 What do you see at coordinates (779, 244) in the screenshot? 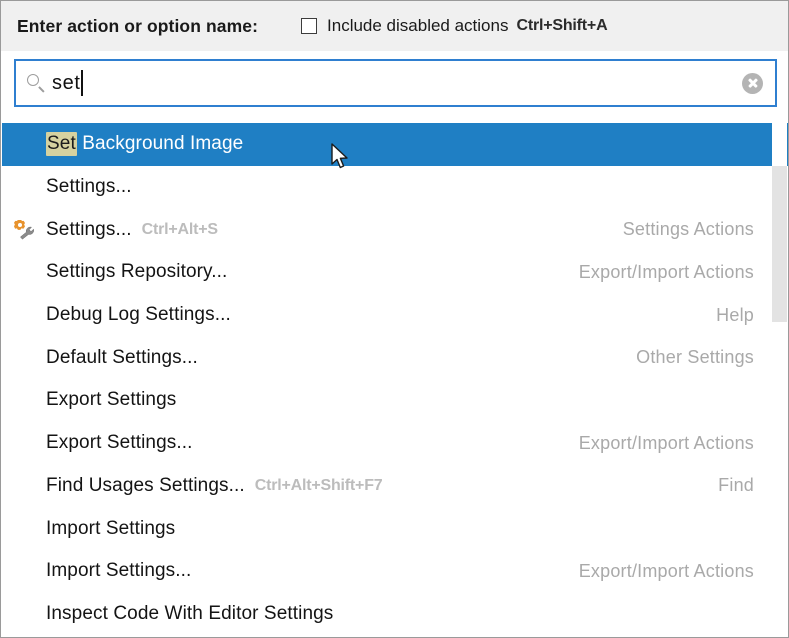
I see `scrollbar-thumb` at bounding box center [779, 244].